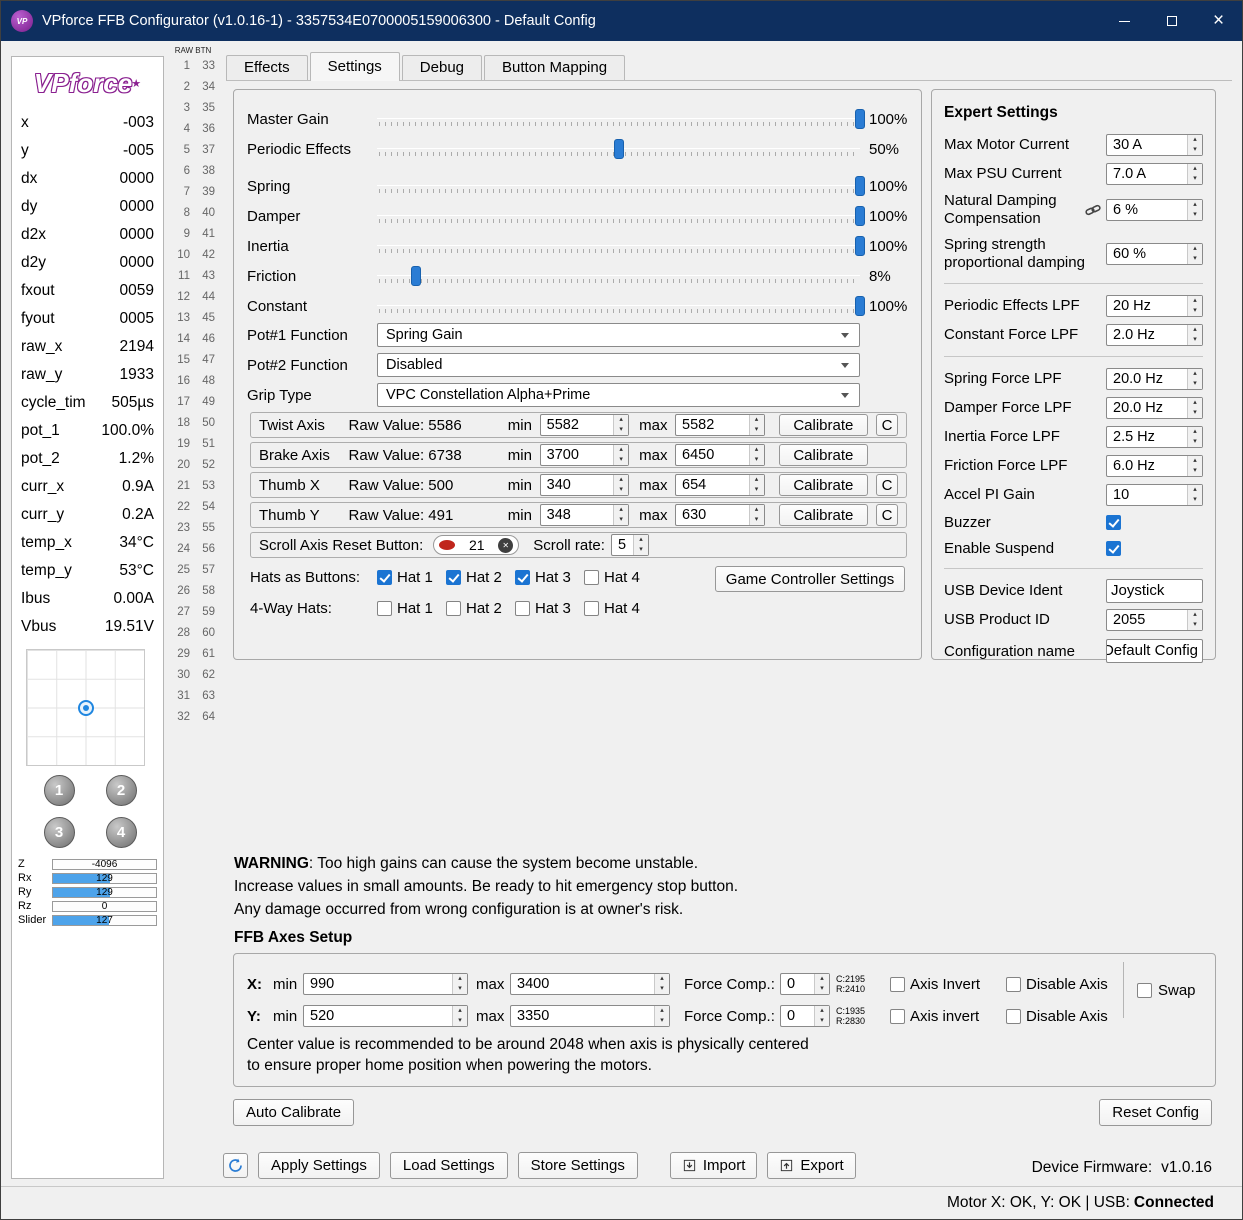  What do you see at coordinates (1171, 21) in the screenshot?
I see `maximize-button` at bounding box center [1171, 21].